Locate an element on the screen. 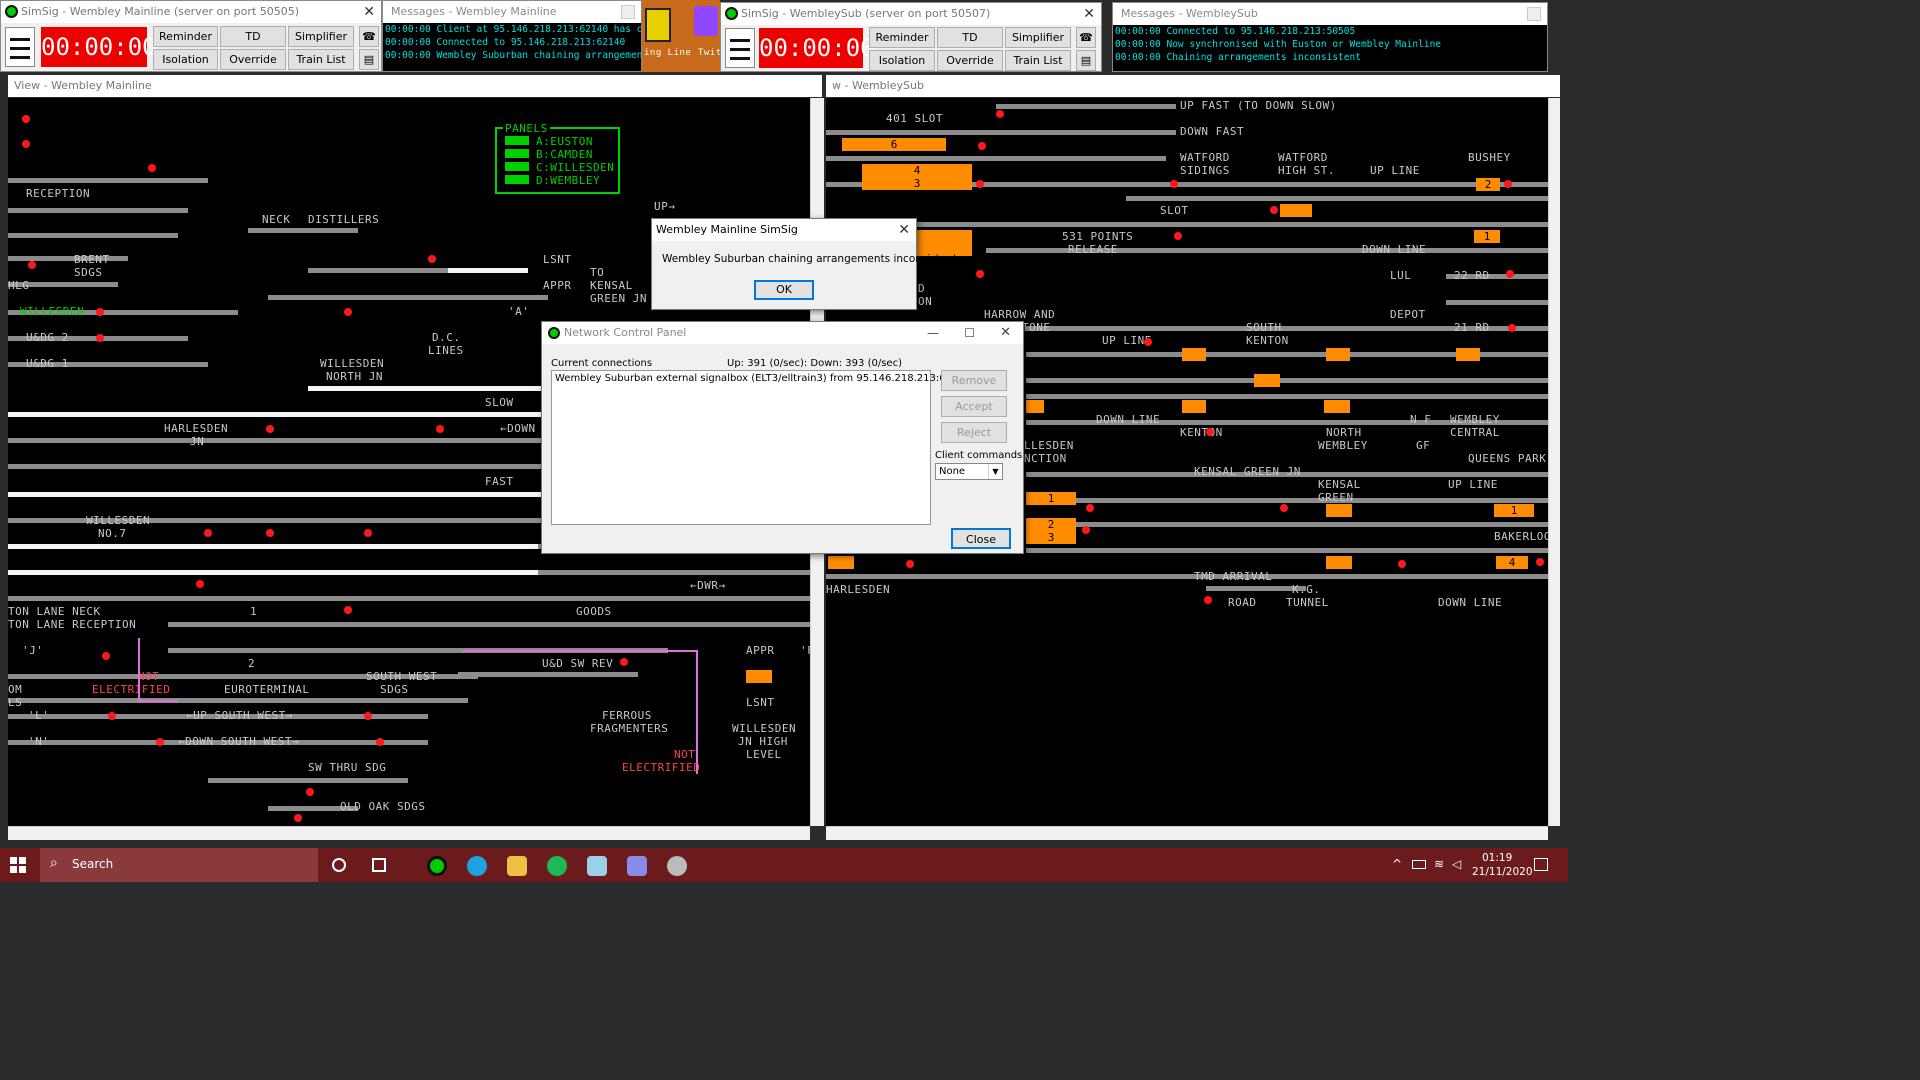  view-main-hscroll is located at coordinates (409, 833).